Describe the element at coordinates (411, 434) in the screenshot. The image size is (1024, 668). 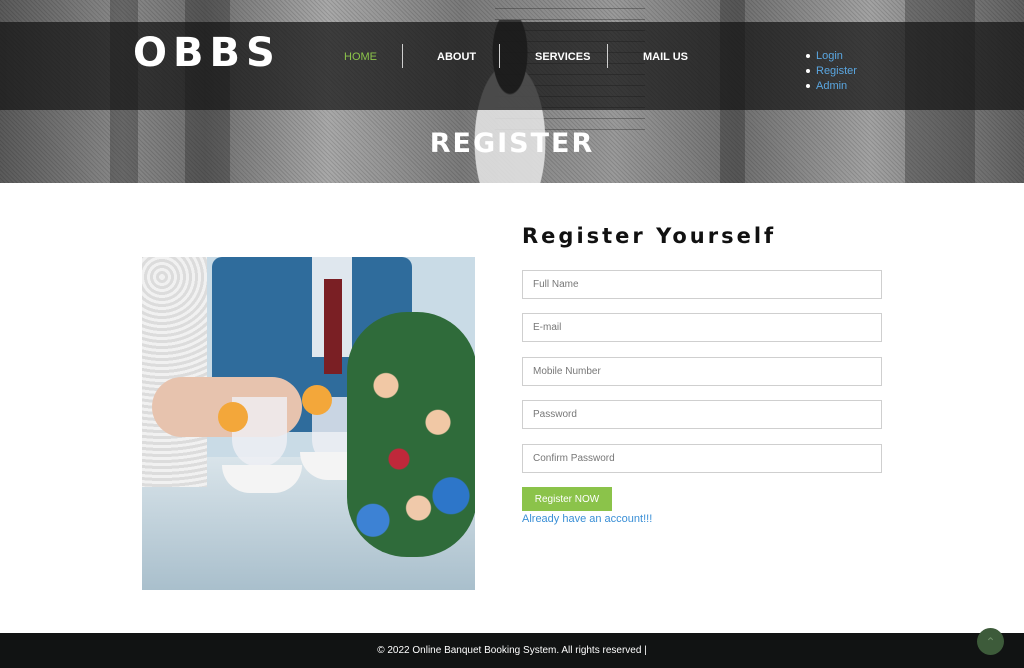
I see `photo-bouquet` at that location.